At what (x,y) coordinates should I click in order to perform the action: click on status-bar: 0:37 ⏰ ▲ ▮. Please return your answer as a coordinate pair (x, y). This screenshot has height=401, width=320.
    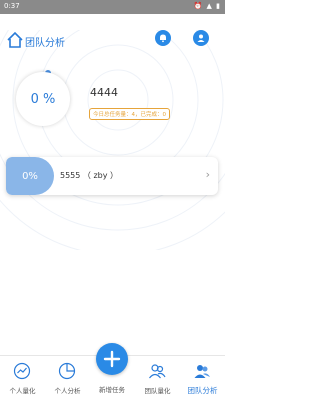
    Looking at the image, I should click on (112, 7).